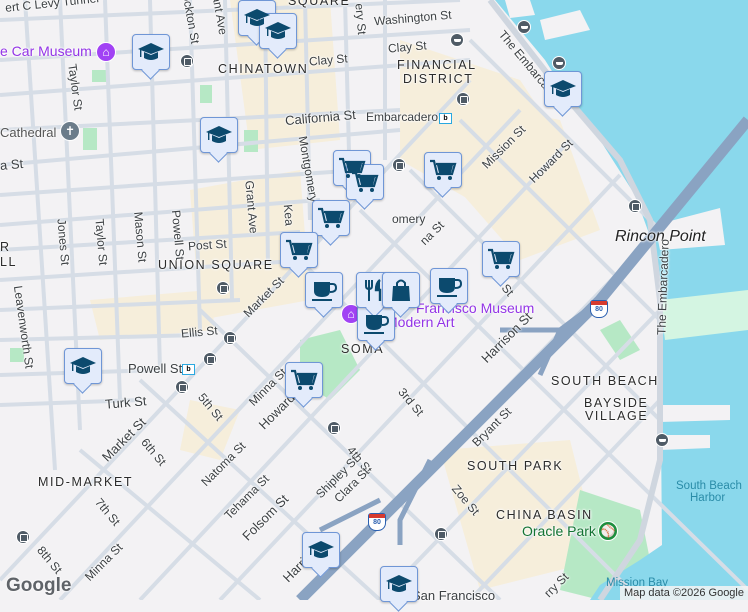 The height and width of the screenshot is (612, 748). What do you see at coordinates (454, 595) in the screenshot?
I see `place-san-francisco: San Francisco` at bounding box center [454, 595].